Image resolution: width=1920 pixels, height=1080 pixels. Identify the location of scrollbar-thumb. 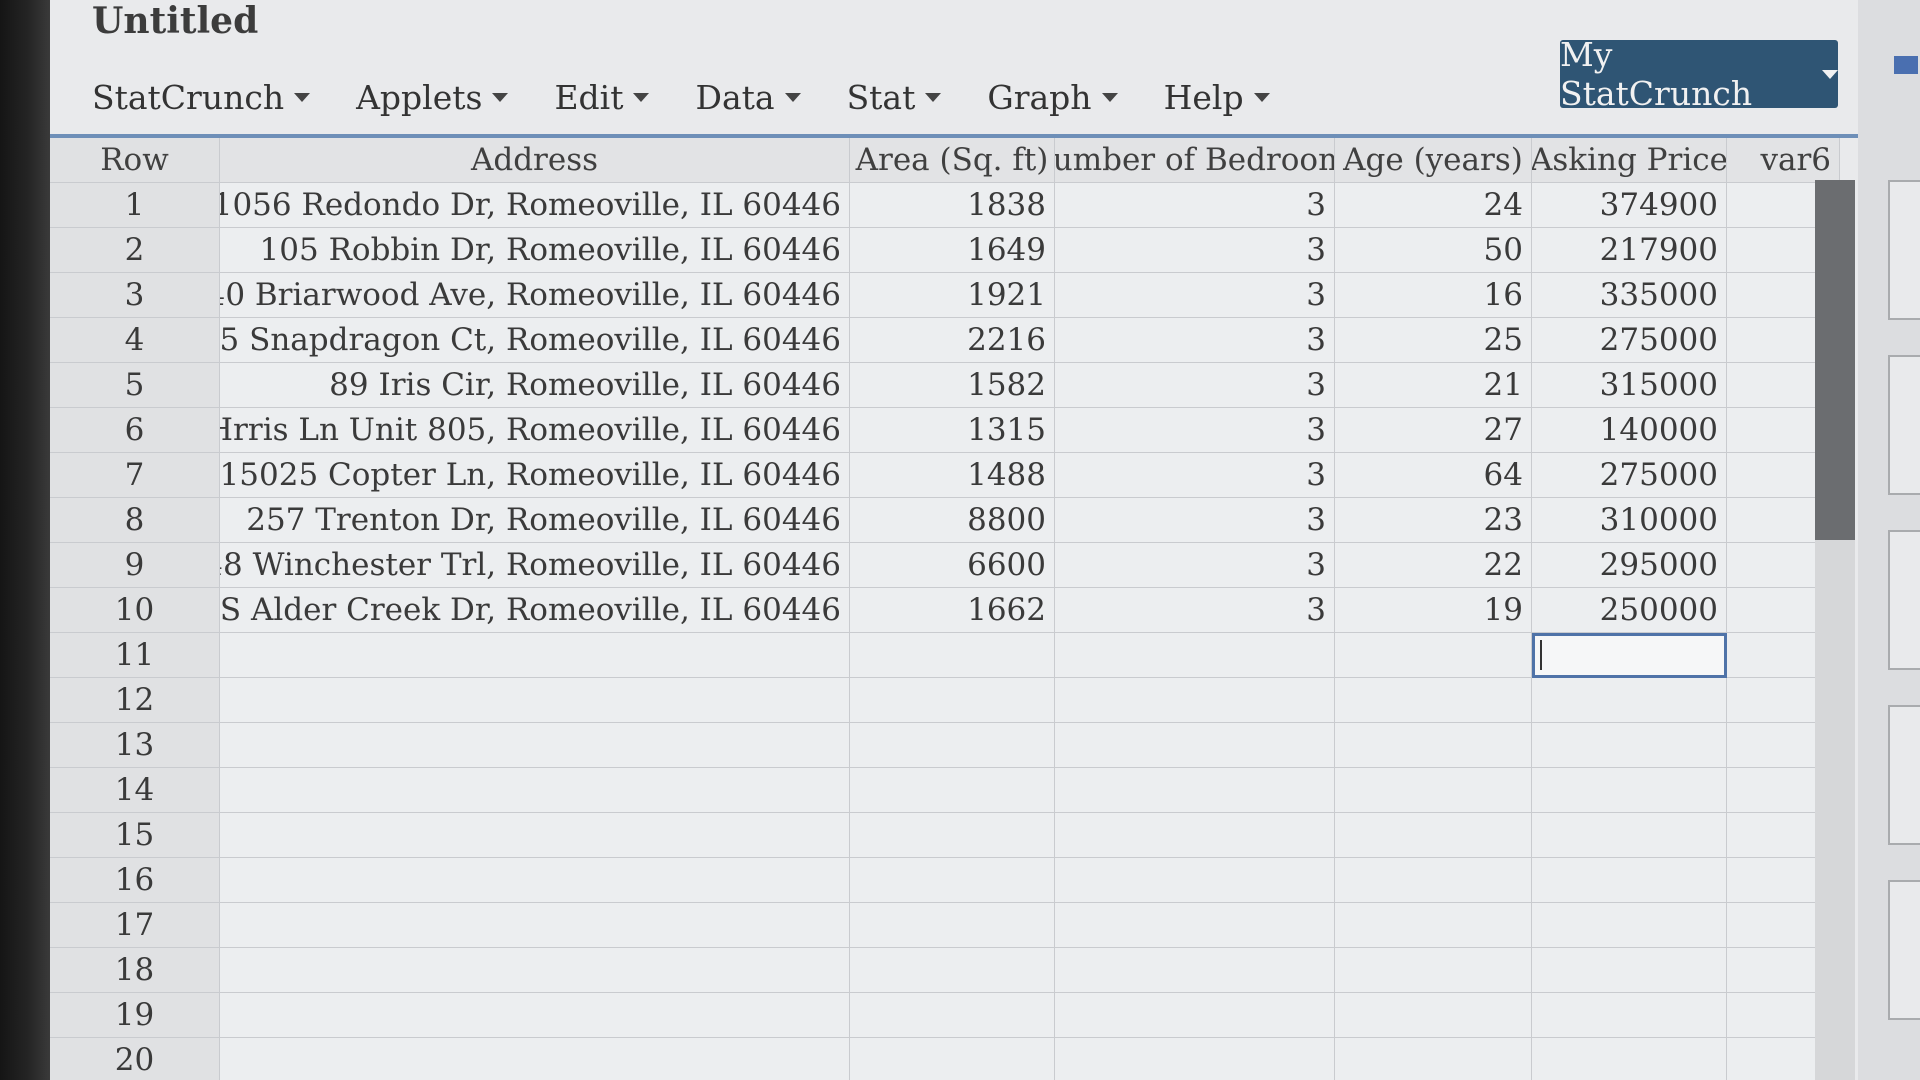
(1835, 360).